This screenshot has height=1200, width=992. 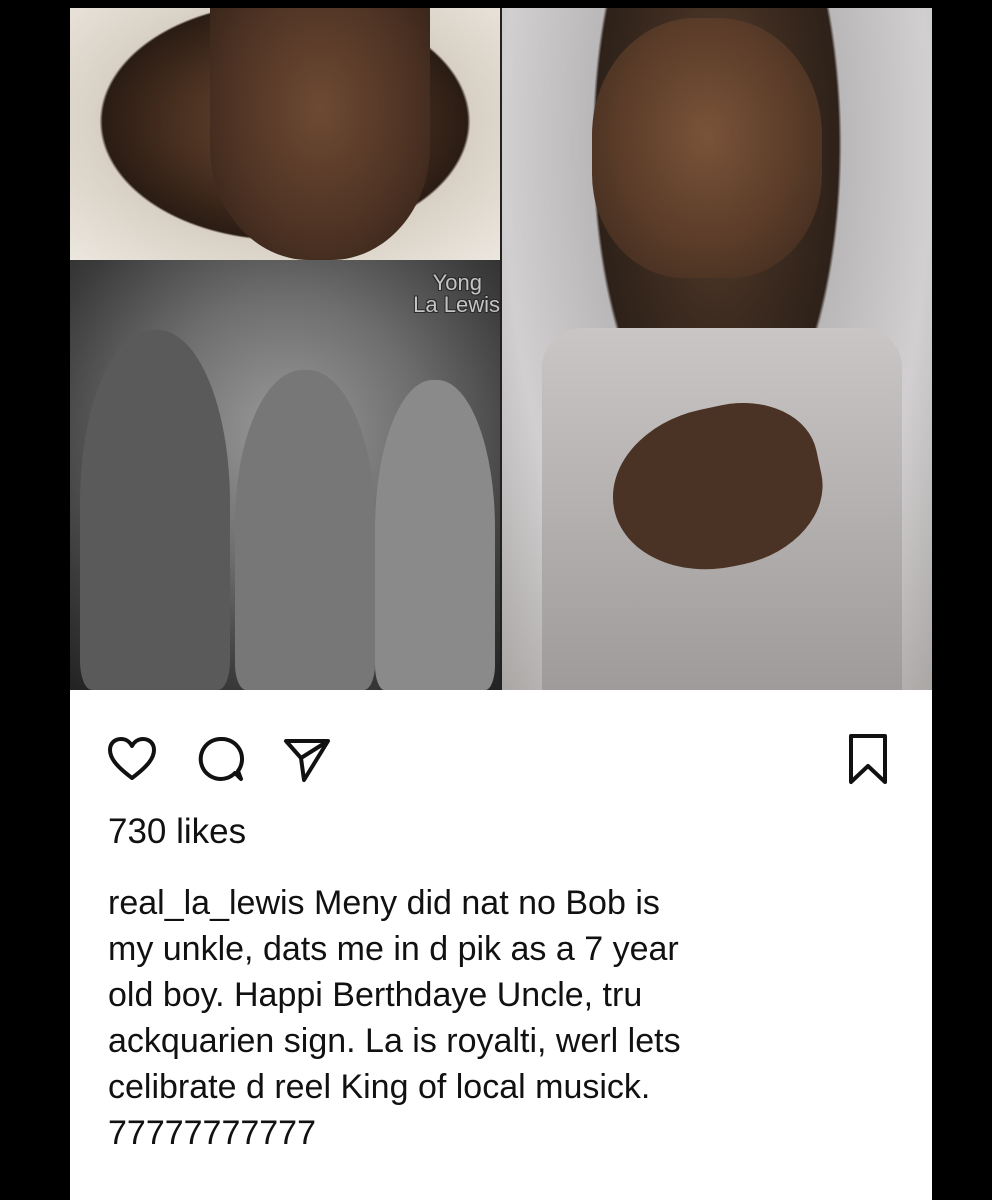 I want to click on action-bar, so click(x=501, y=755).